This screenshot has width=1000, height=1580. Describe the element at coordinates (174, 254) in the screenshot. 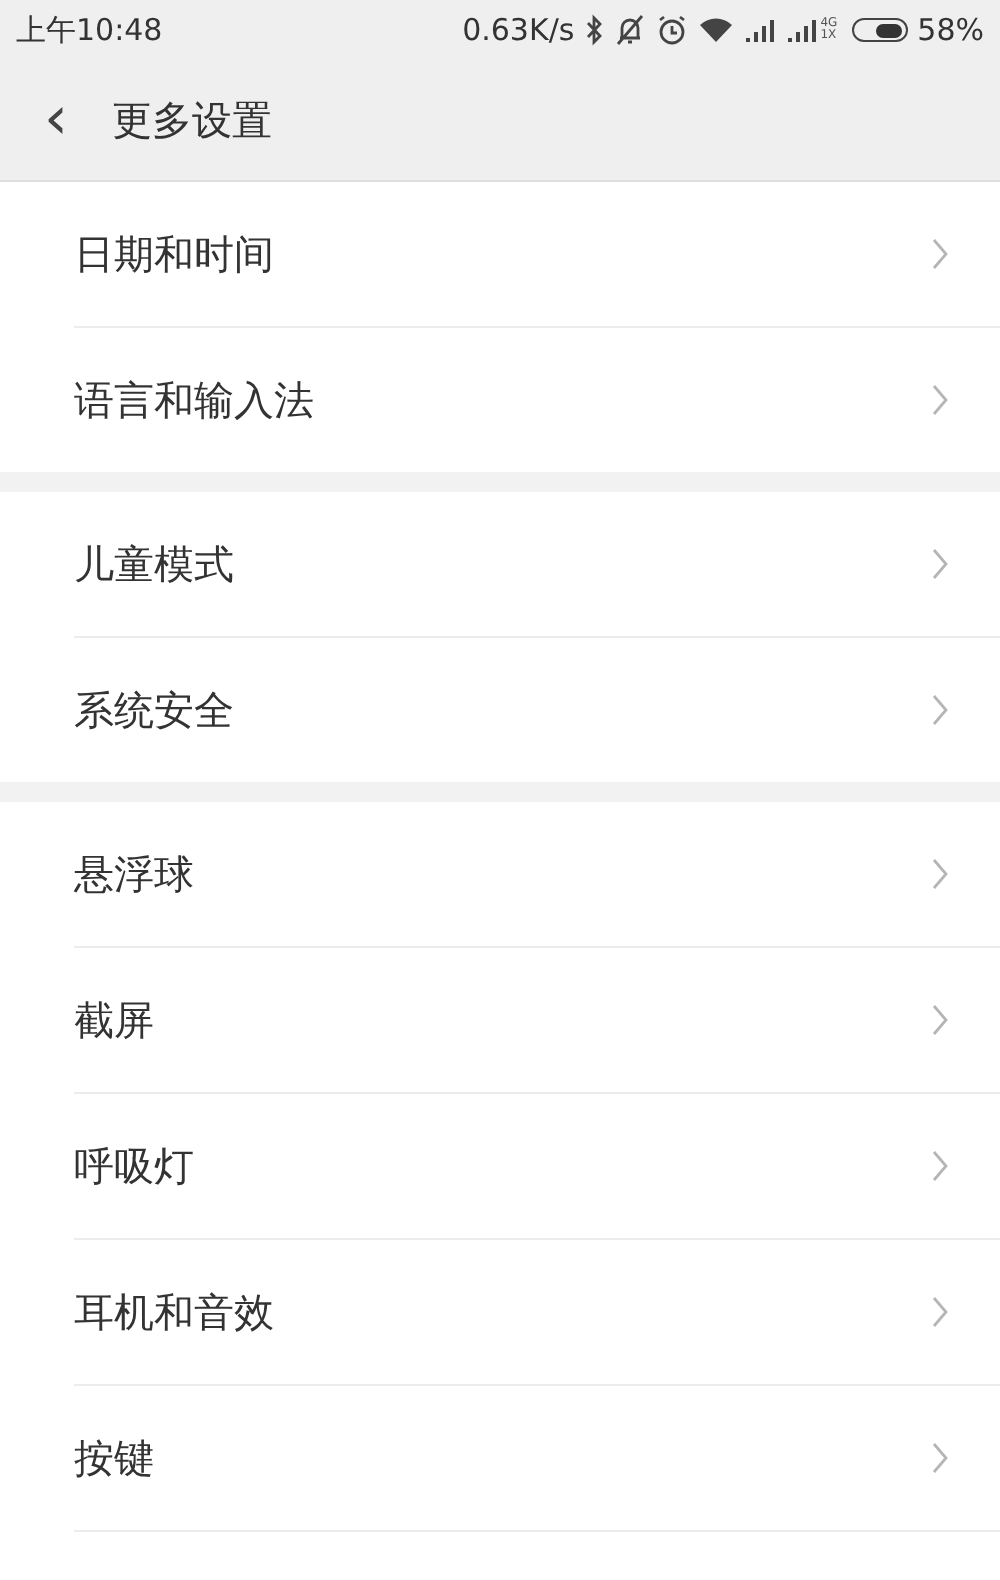

I see `item-label: 日期和时间` at that location.